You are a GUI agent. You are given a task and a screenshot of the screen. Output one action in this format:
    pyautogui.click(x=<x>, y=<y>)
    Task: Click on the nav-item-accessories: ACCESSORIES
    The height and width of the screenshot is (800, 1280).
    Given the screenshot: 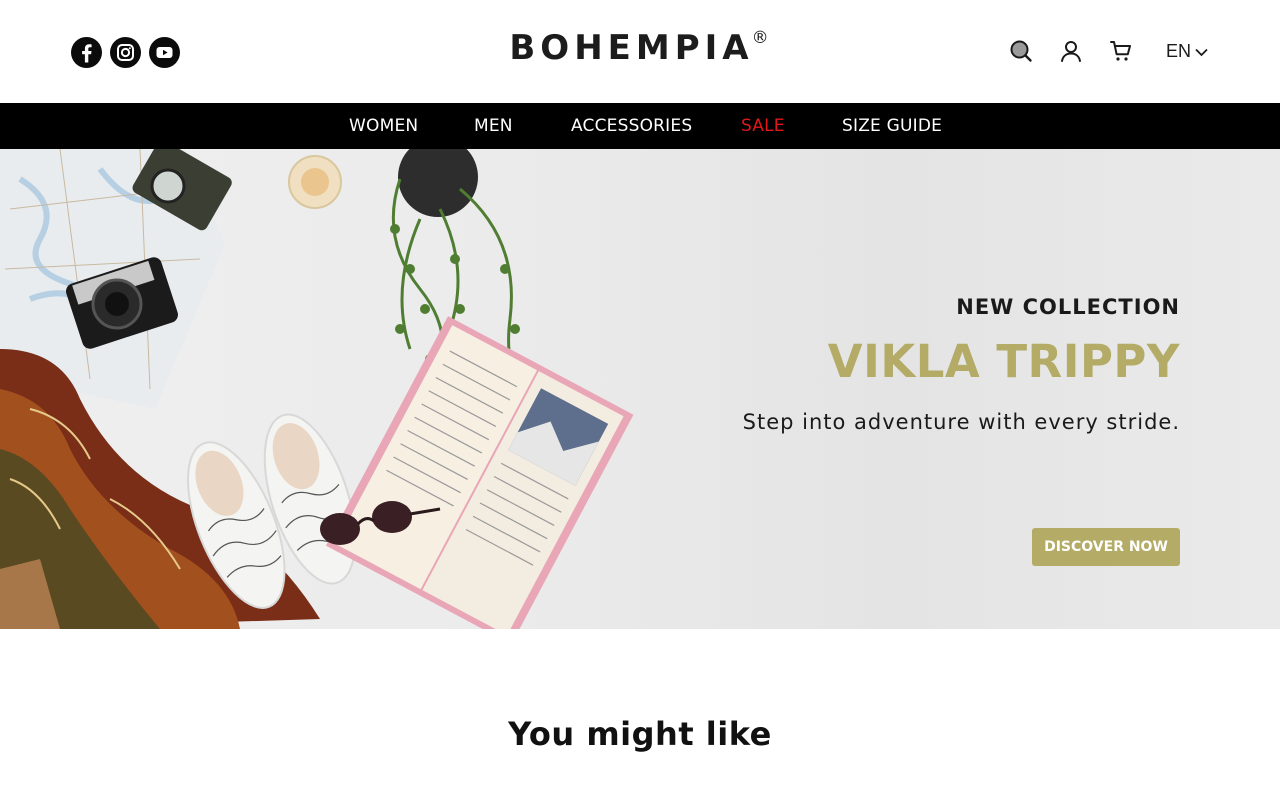 What is the action you would take?
    pyautogui.click(x=631, y=126)
    